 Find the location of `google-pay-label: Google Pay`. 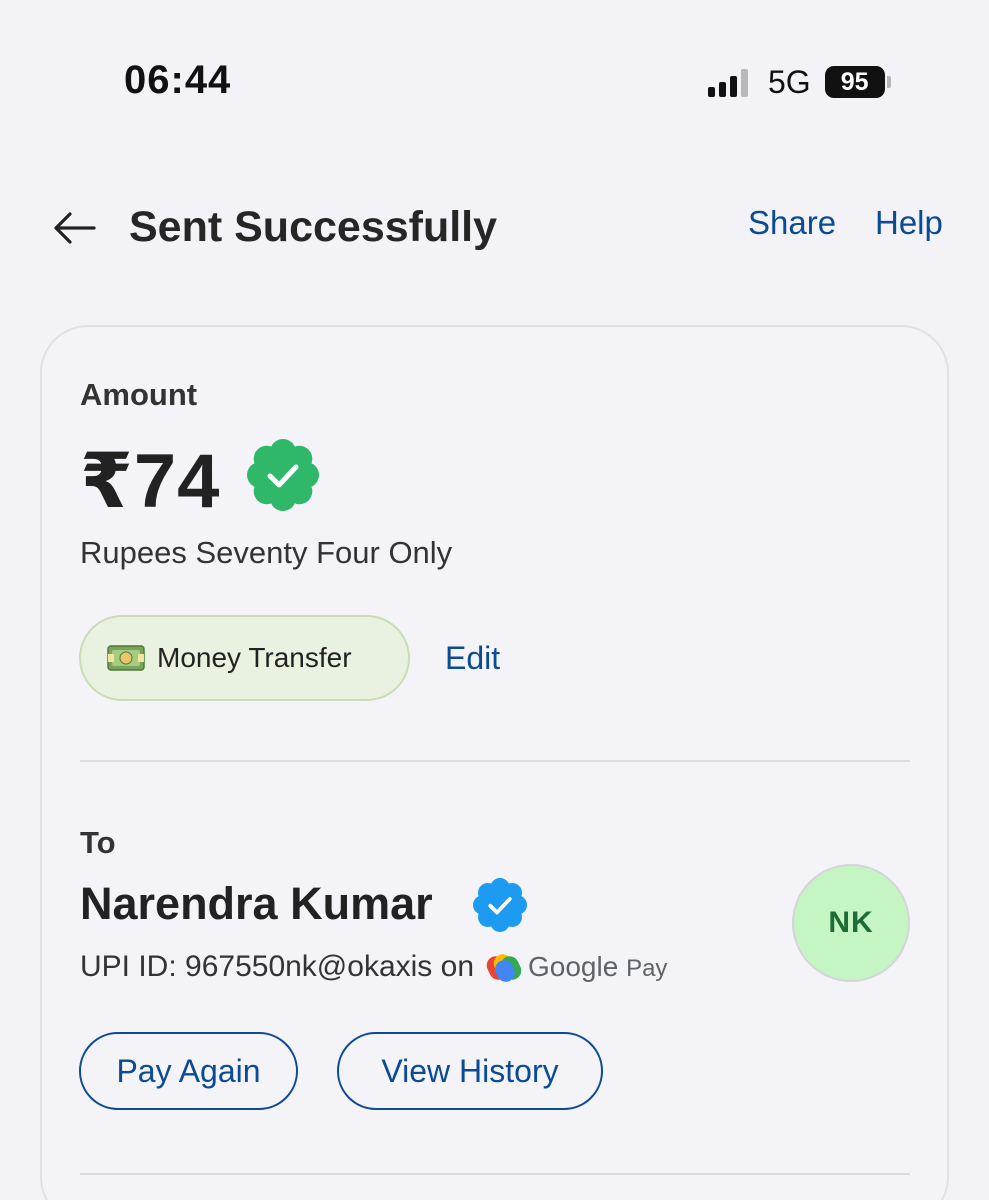

google-pay-label: Google Pay is located at coordinates (597, 967).